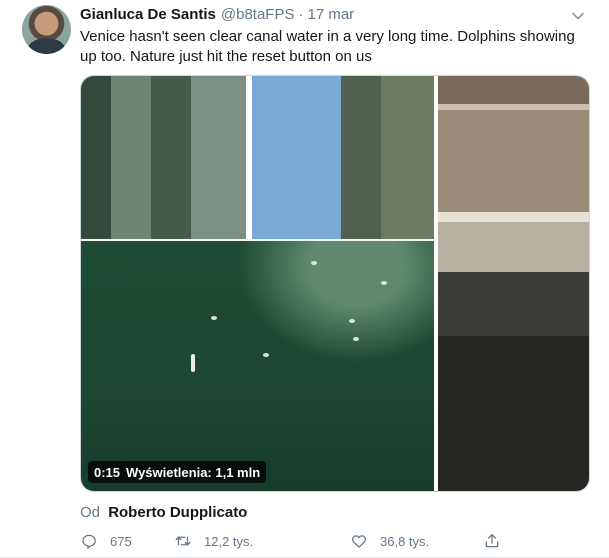 The image size is (609, 558). I want to click on retweet-button: 12,2 tys., so click(213, 541).